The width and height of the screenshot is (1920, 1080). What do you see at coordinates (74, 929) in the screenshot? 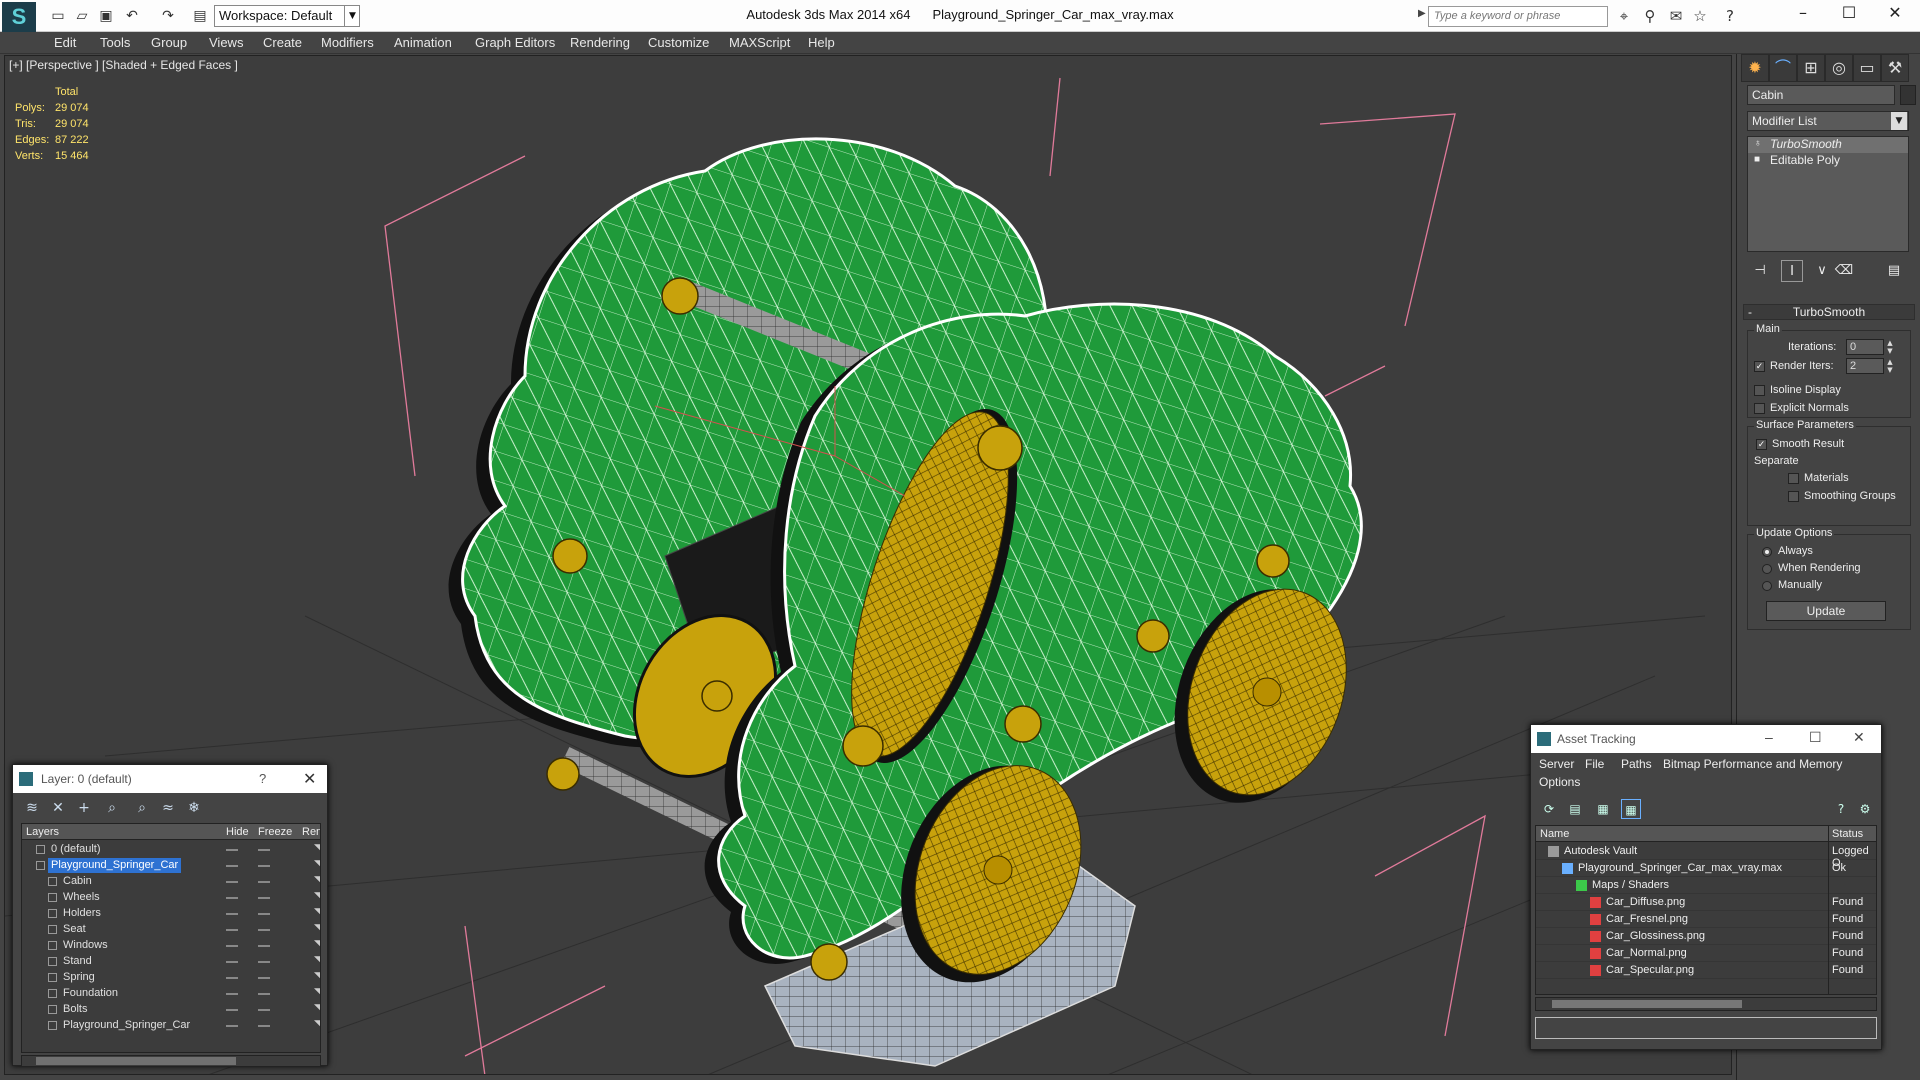
I see `layer-name: Seat` at bounding box center [74, 929].